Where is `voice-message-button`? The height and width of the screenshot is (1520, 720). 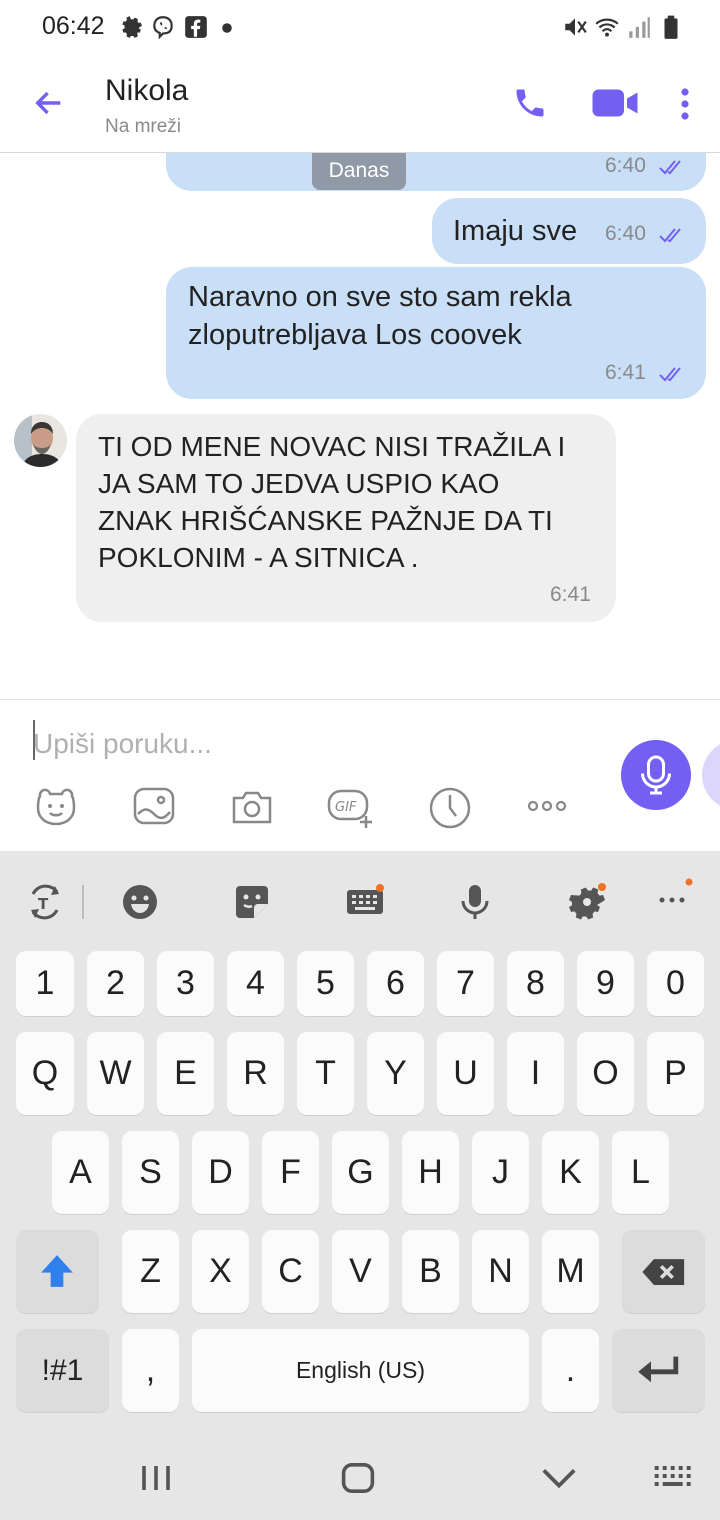 voice-message-button is located at coordinates (656, 775).